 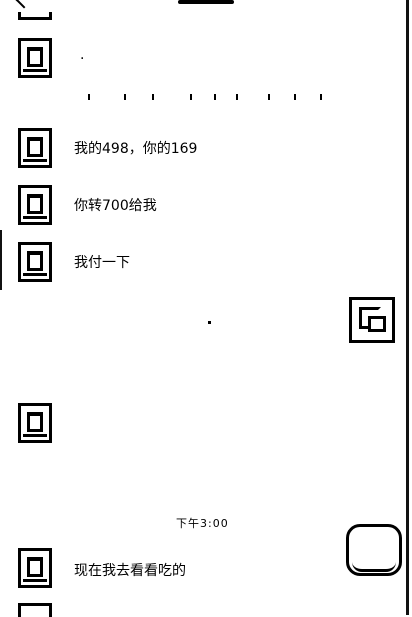 What do you see at coordinates (202, 523) in the screenshot?
I see `timestamp: 下午3:00` at bounding box center [202, 523].